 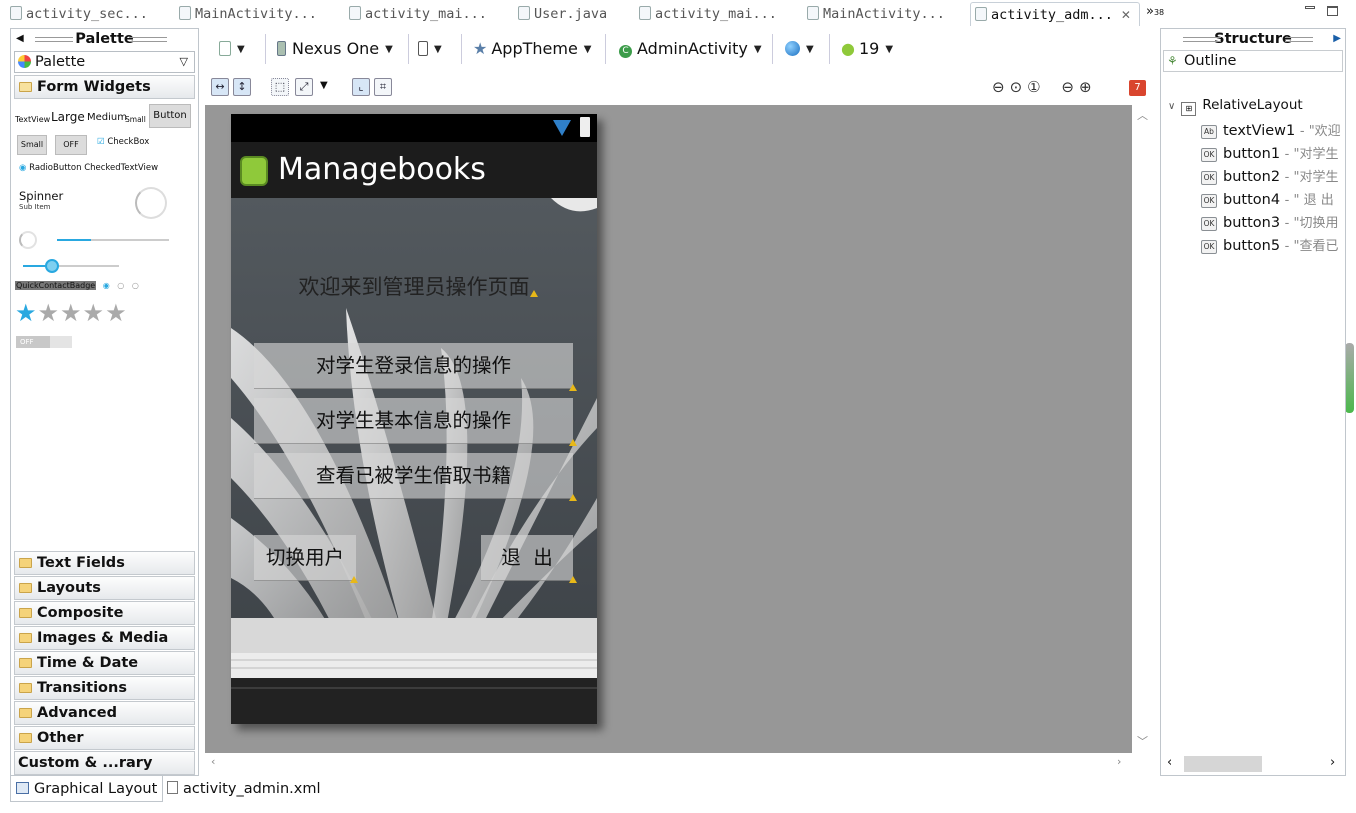 I want to click on seekbar-thumb, so click(x=52, y=266).